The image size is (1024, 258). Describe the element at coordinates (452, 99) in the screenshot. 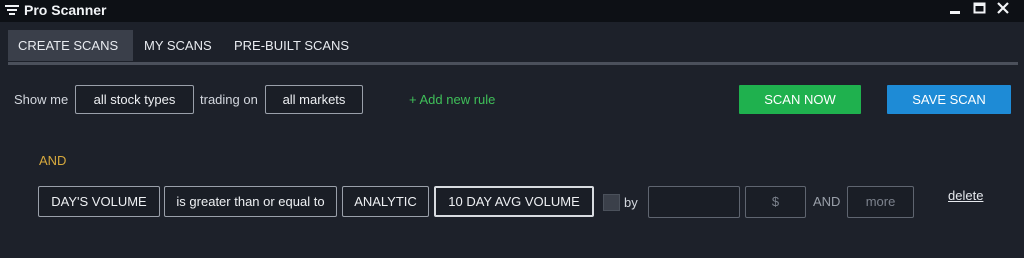

I see `add-new-rule-link: + Add new rule` at that location.